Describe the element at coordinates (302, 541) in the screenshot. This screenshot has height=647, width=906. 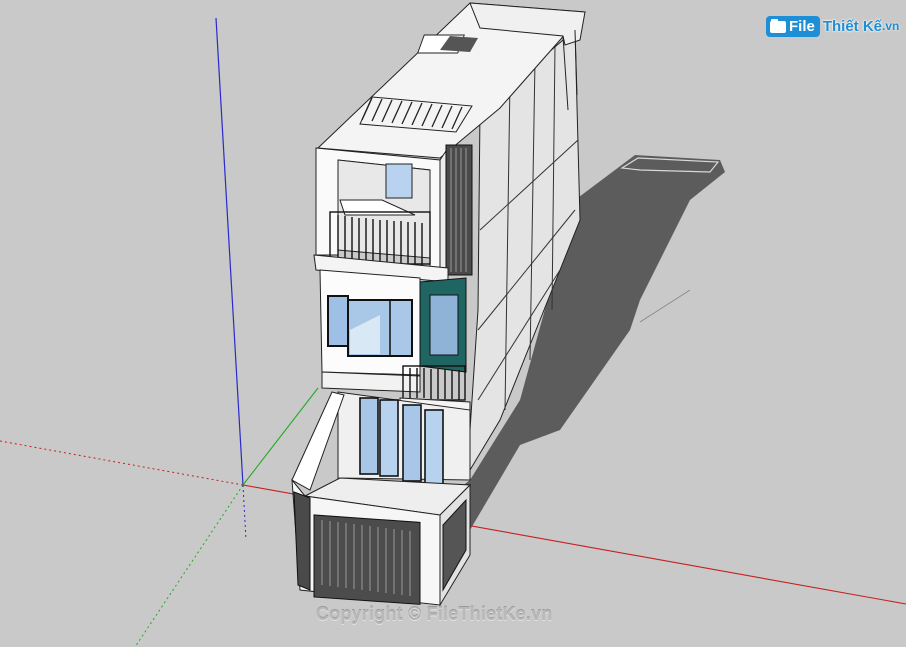
I see `gate-side-panel` at that location.